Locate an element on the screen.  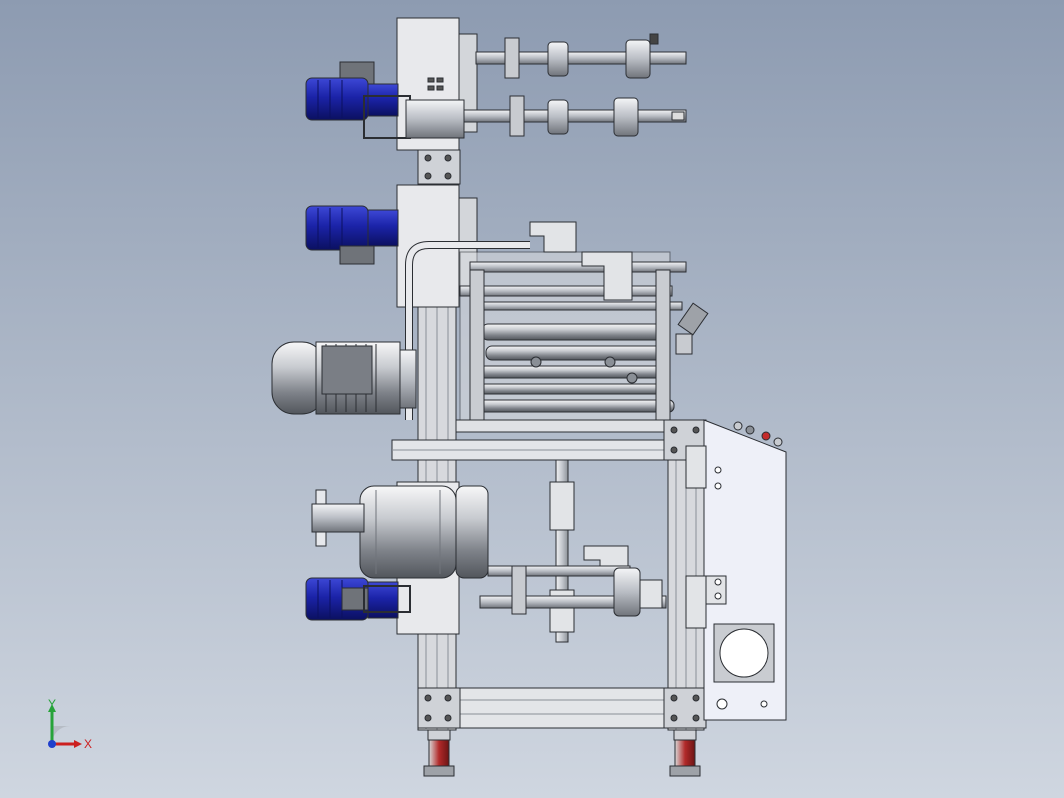
second-gear-motor is located at coordinates (352, 235).